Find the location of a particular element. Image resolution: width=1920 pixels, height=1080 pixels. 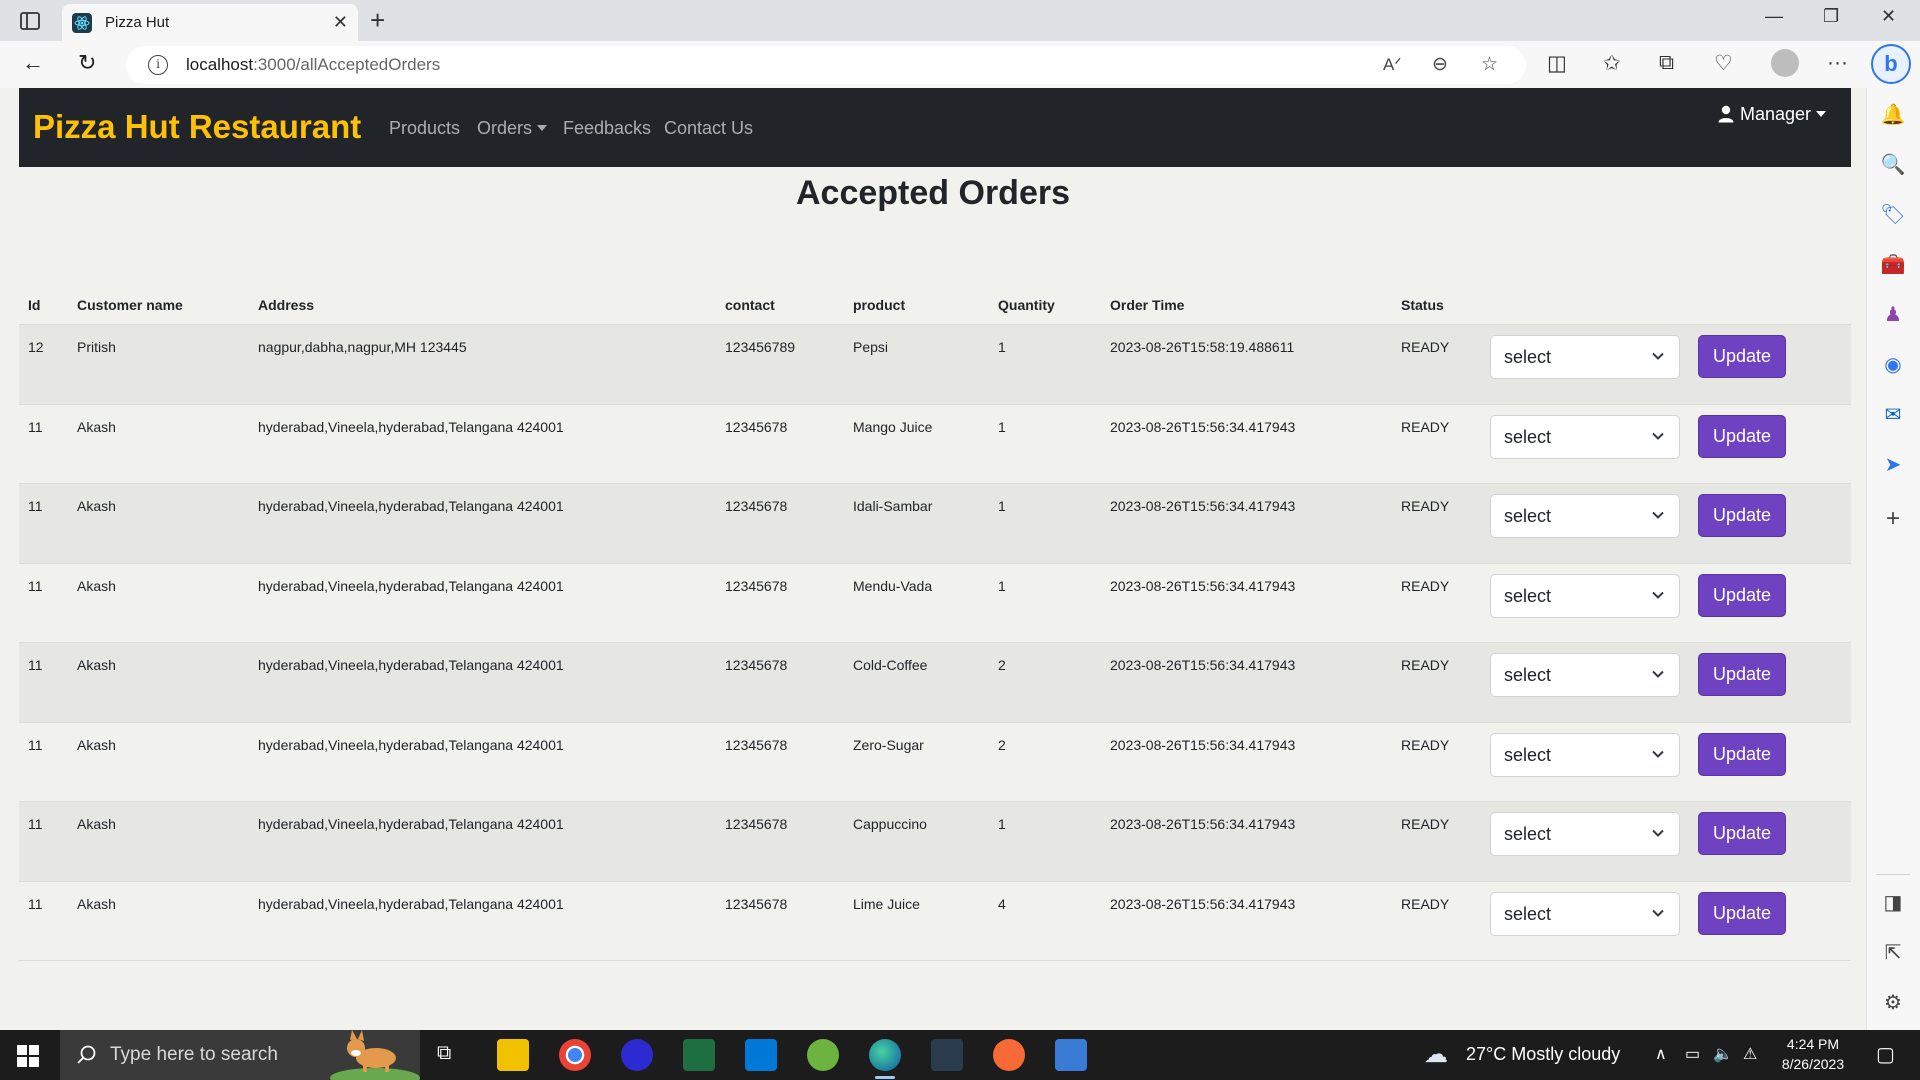

brand-logo: Pizza Hut Restaurant is located at coordinates (197, 127).